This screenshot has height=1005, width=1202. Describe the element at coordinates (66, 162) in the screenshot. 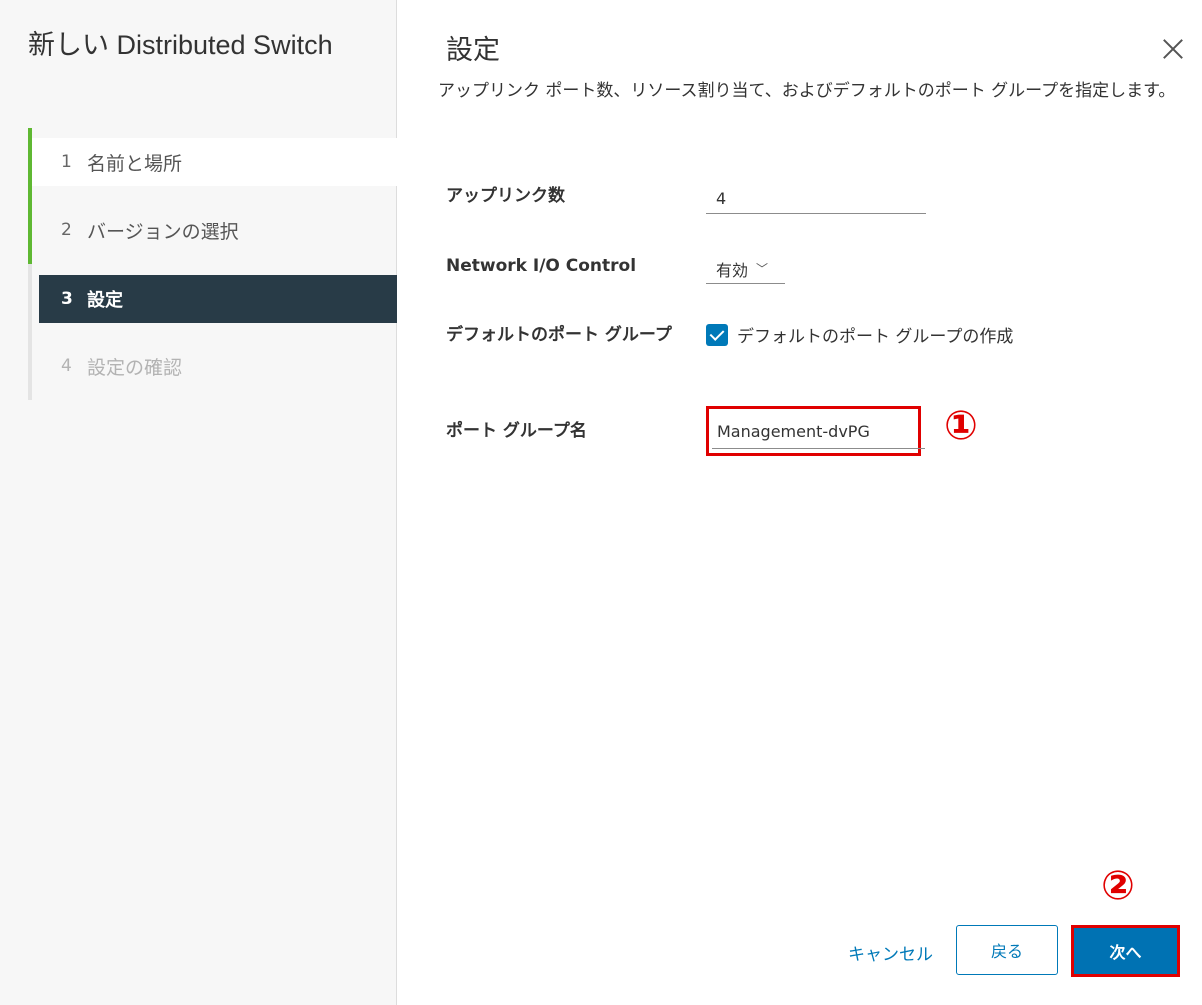

I see `step-number: 1` at that location.